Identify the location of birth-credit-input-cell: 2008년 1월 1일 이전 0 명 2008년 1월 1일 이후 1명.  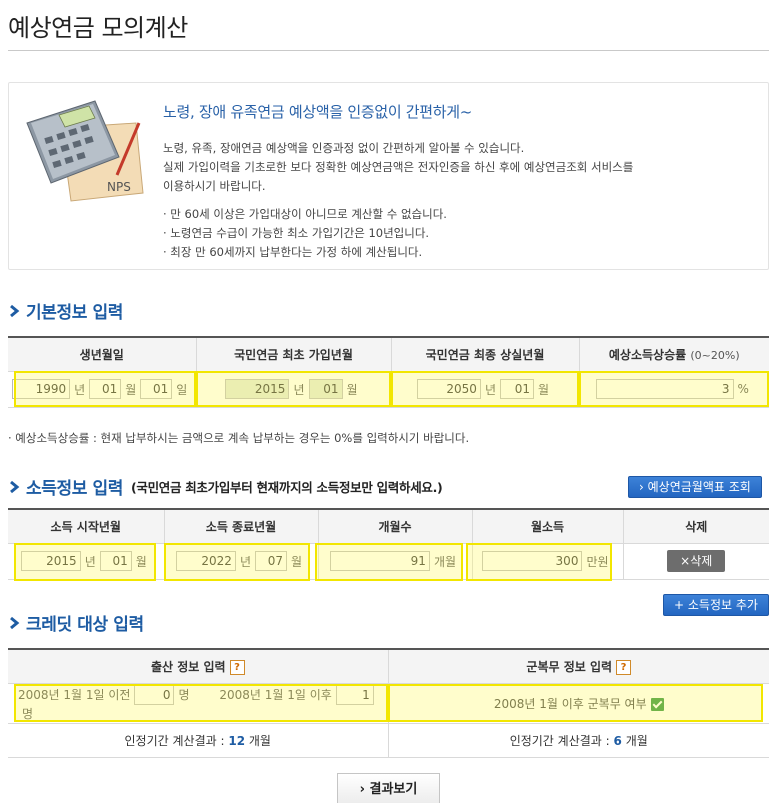
(198, 703).